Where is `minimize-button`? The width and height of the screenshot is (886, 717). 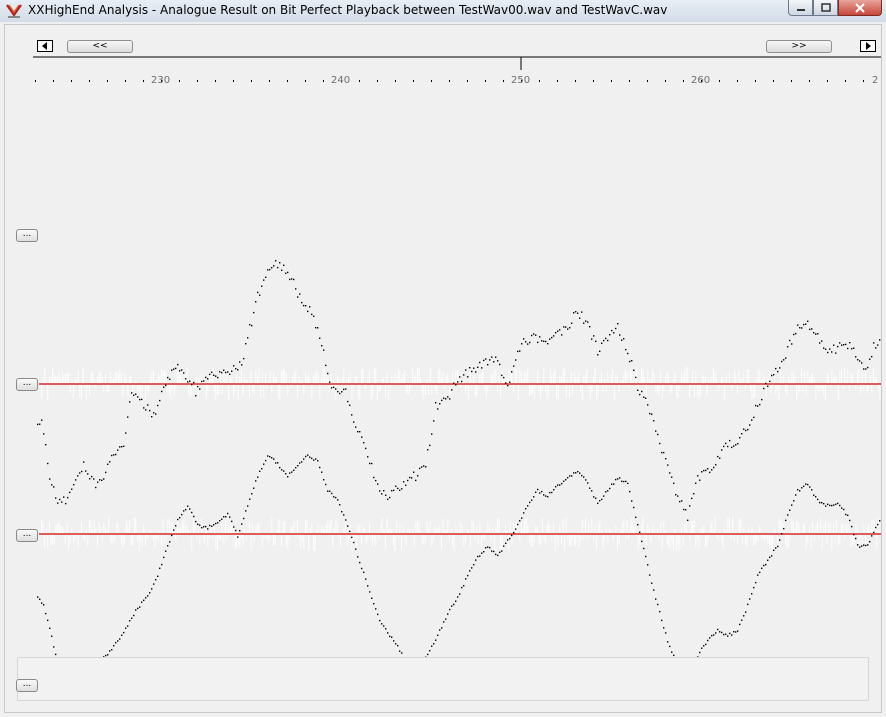
minimize-button is located at coordinates (800, 8).